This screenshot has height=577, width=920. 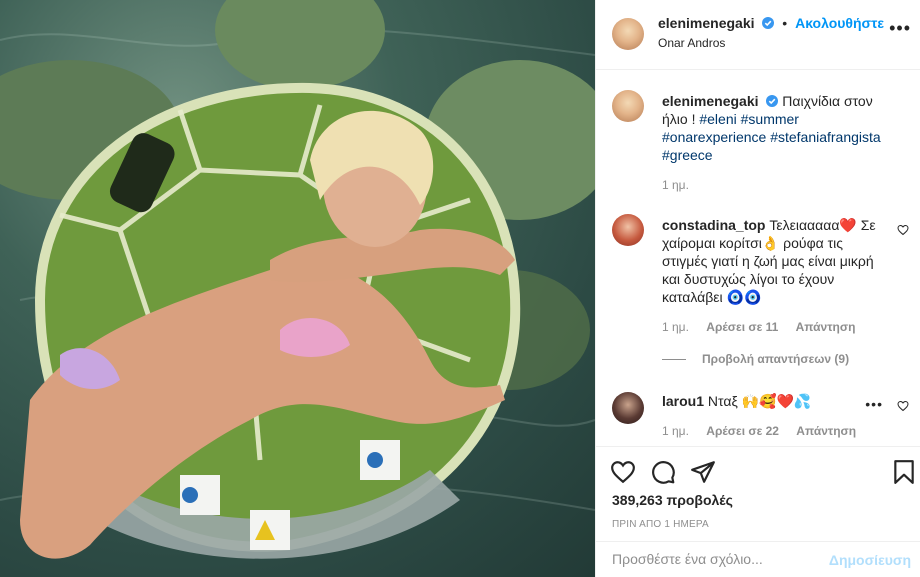 I want to click on commenter-username: larou1, so click(x=683, y=401).